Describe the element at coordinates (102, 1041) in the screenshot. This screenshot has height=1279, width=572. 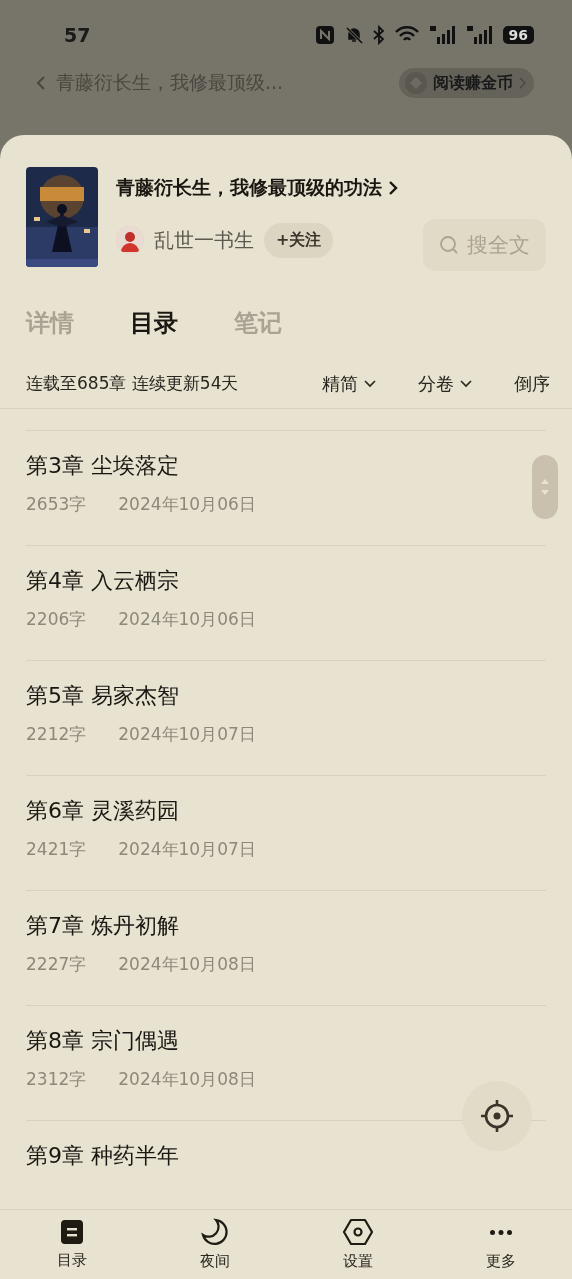
I see `chapter-title: 第8章 宗门偶遇` at that location.